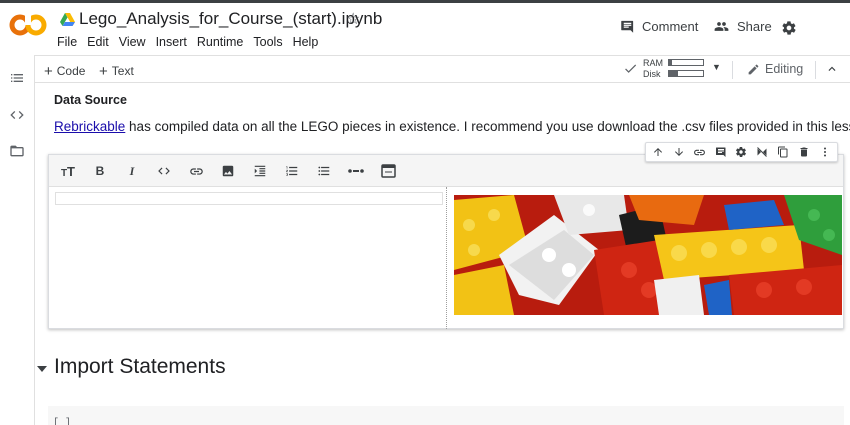 The width and height of the screenshot is (850, 425). I want to click on editing-mode-button: Editing, so click(775, 69).